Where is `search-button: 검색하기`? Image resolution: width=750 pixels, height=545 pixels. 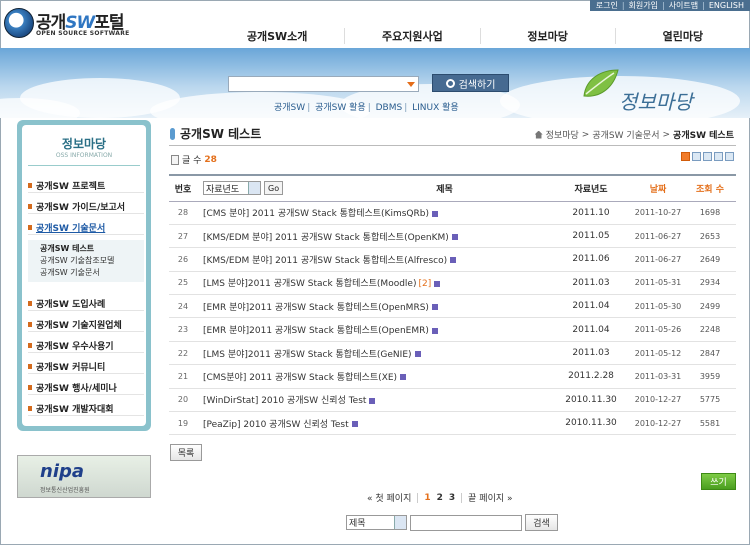 search-button: 검색하기 is located at coordinates (470, 83).